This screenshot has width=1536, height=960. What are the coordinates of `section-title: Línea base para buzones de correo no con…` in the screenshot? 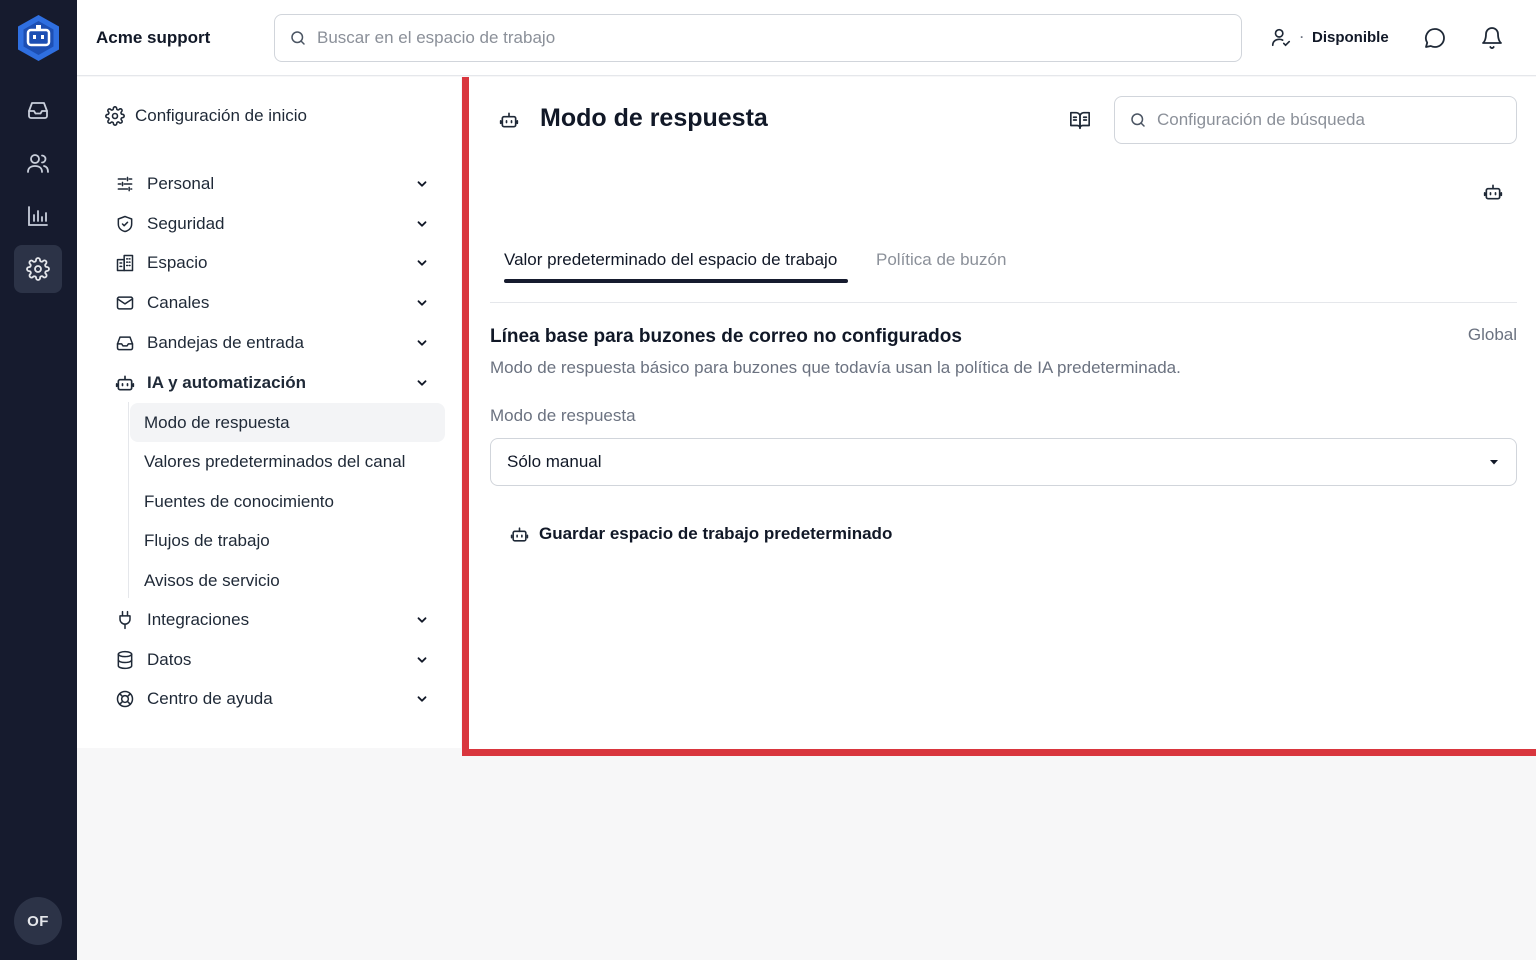 It's located at (726, 336).